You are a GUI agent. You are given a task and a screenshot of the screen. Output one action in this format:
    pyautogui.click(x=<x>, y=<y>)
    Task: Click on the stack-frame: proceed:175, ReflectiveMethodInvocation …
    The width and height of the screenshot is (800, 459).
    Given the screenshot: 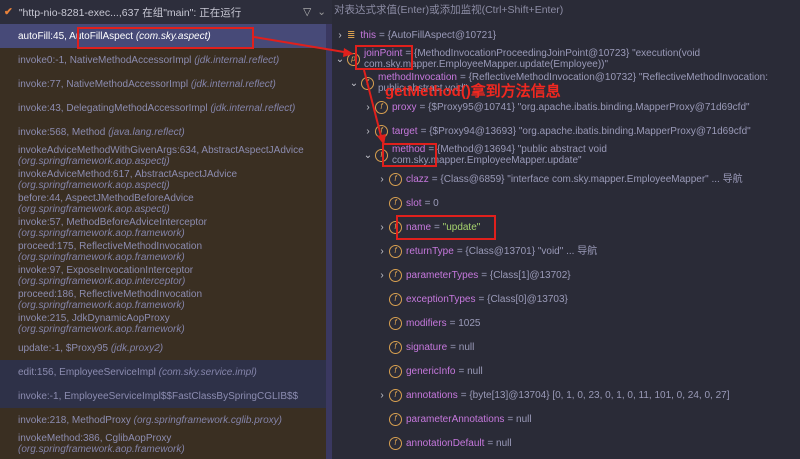 What is the action you would take?
    pyautogui.click(x=163, y=252)
    